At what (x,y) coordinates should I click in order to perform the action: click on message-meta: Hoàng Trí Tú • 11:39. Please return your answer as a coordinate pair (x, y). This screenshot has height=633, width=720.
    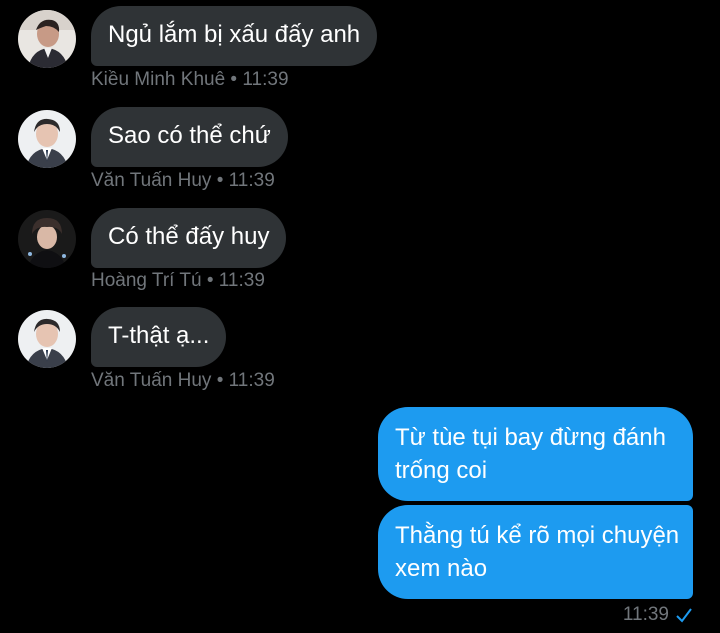
    Looking at the image, I should click on (178, 281).